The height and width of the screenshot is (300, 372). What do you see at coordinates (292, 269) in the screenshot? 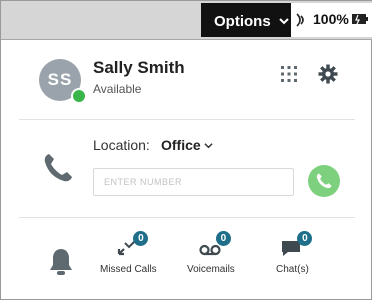
I see `chats-label: Chat(s)` at bounding box center [292, 269].